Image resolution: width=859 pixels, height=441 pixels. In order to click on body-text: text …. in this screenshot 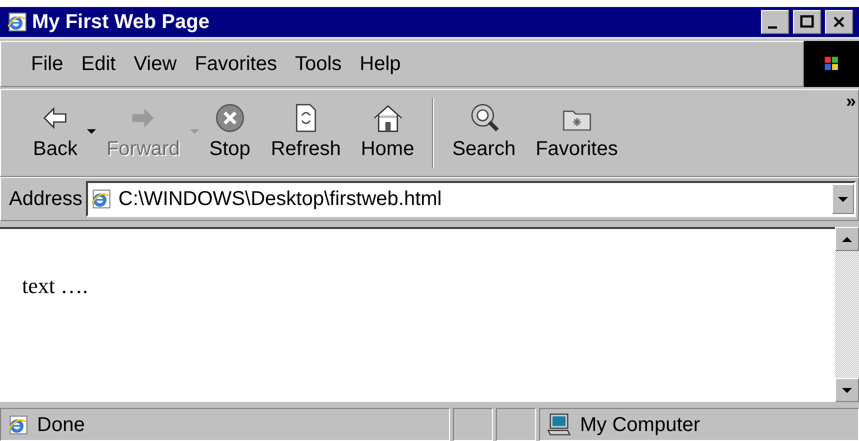, I will do `click(55, 285)`.